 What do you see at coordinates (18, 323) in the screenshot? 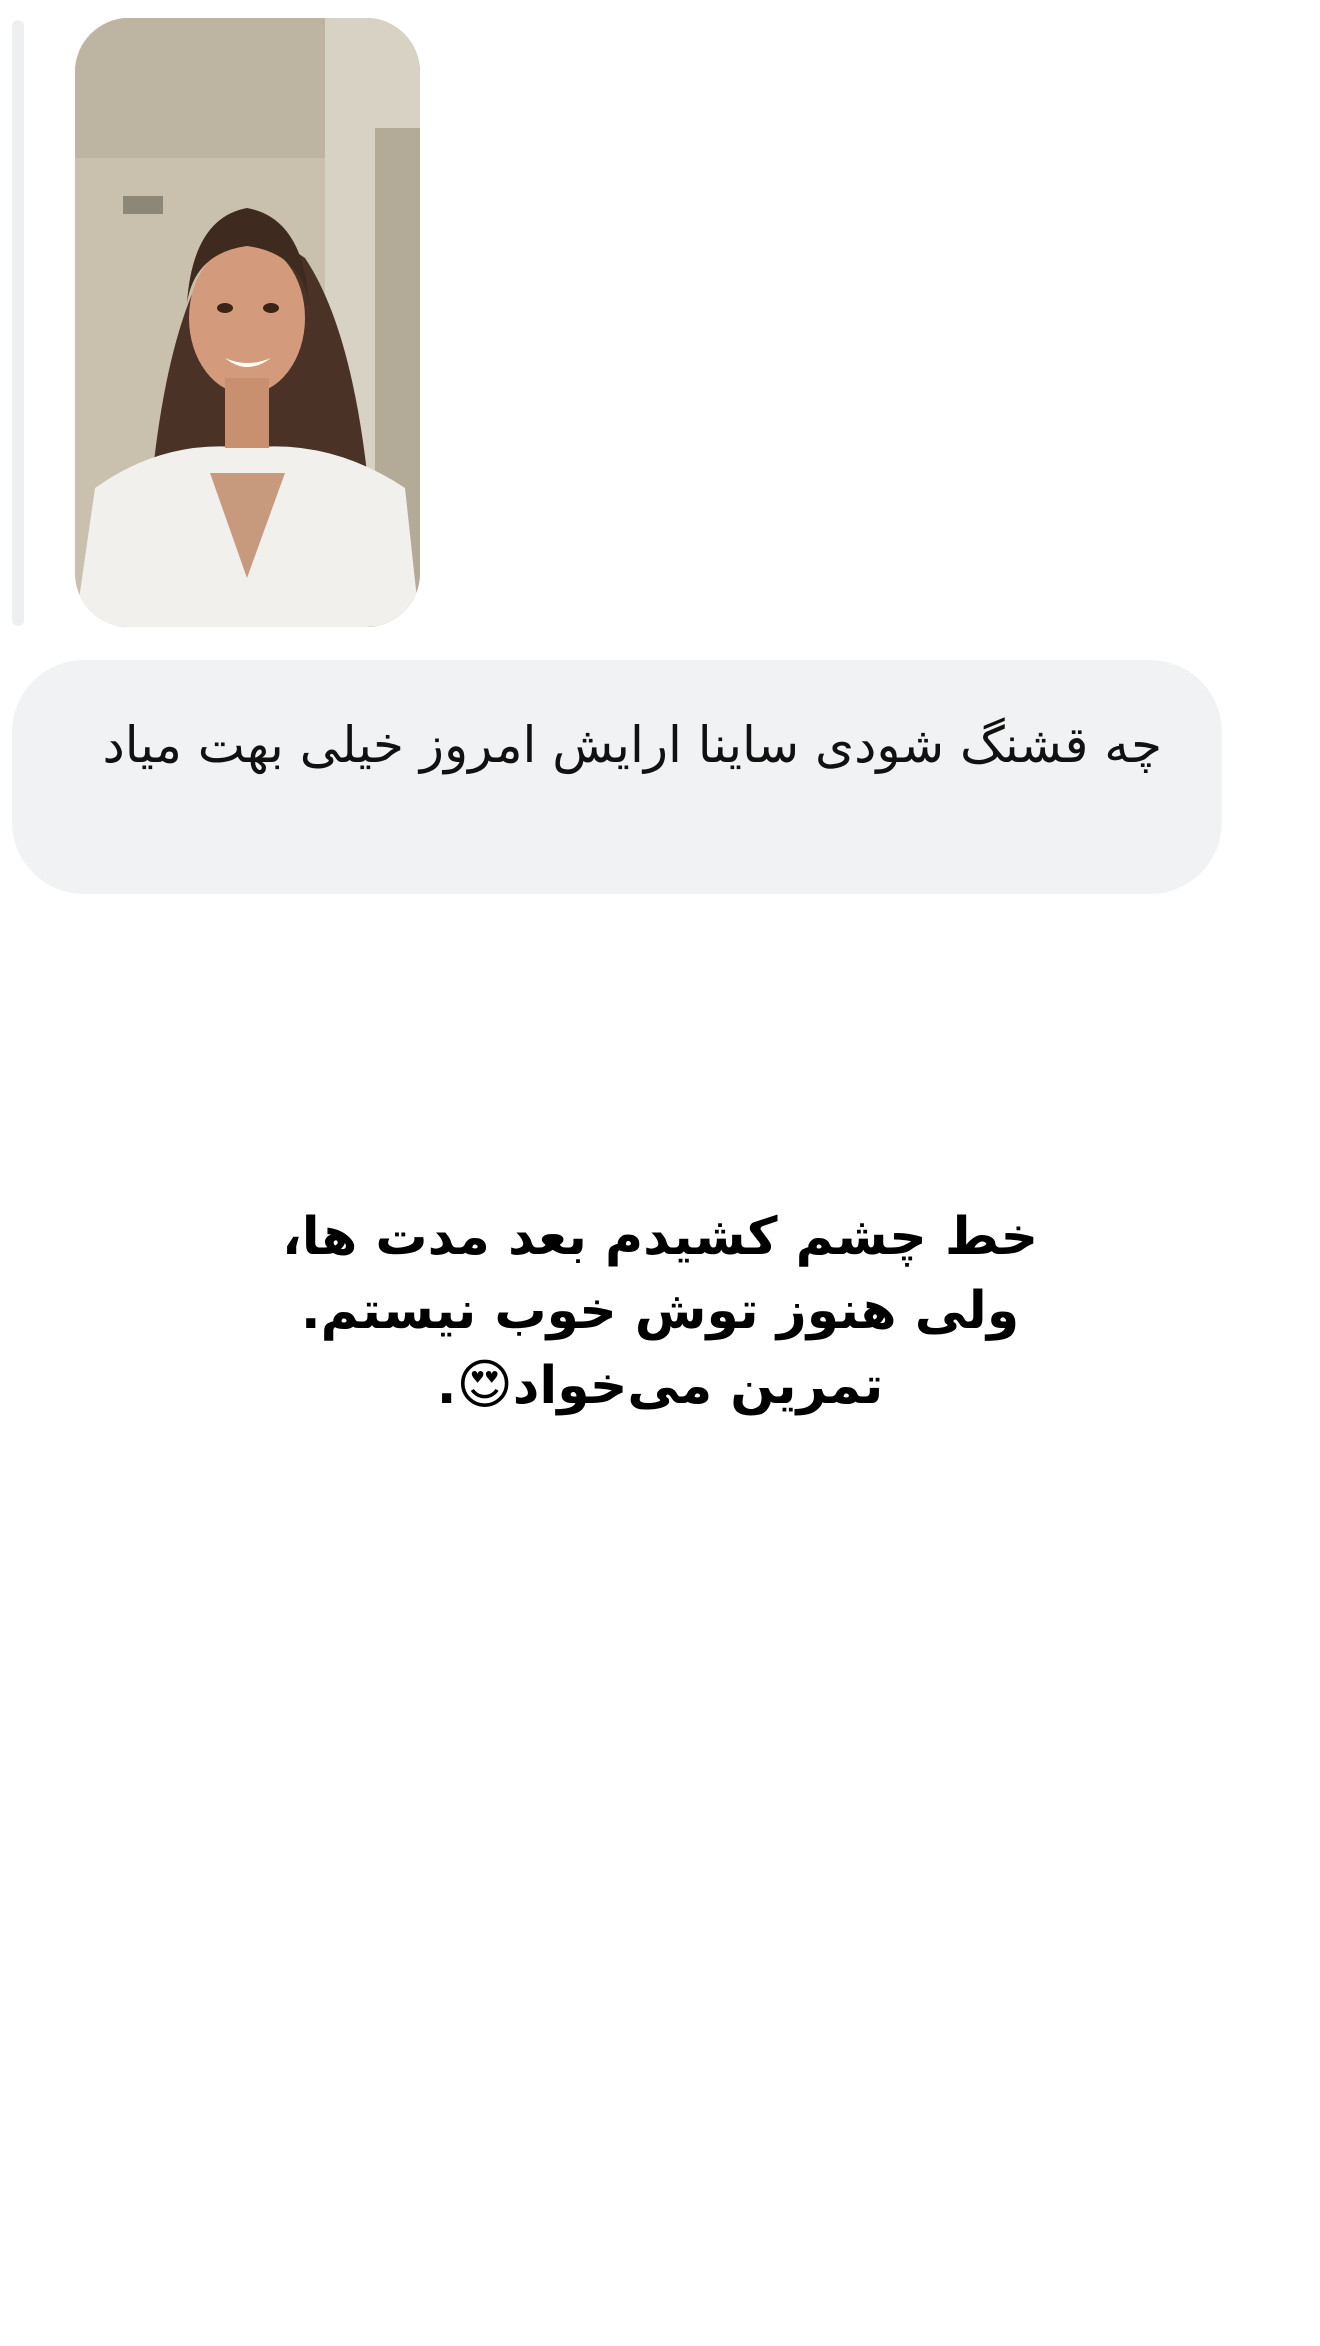
I see `reply-indicator-bar` at bounding box center [18, 323].